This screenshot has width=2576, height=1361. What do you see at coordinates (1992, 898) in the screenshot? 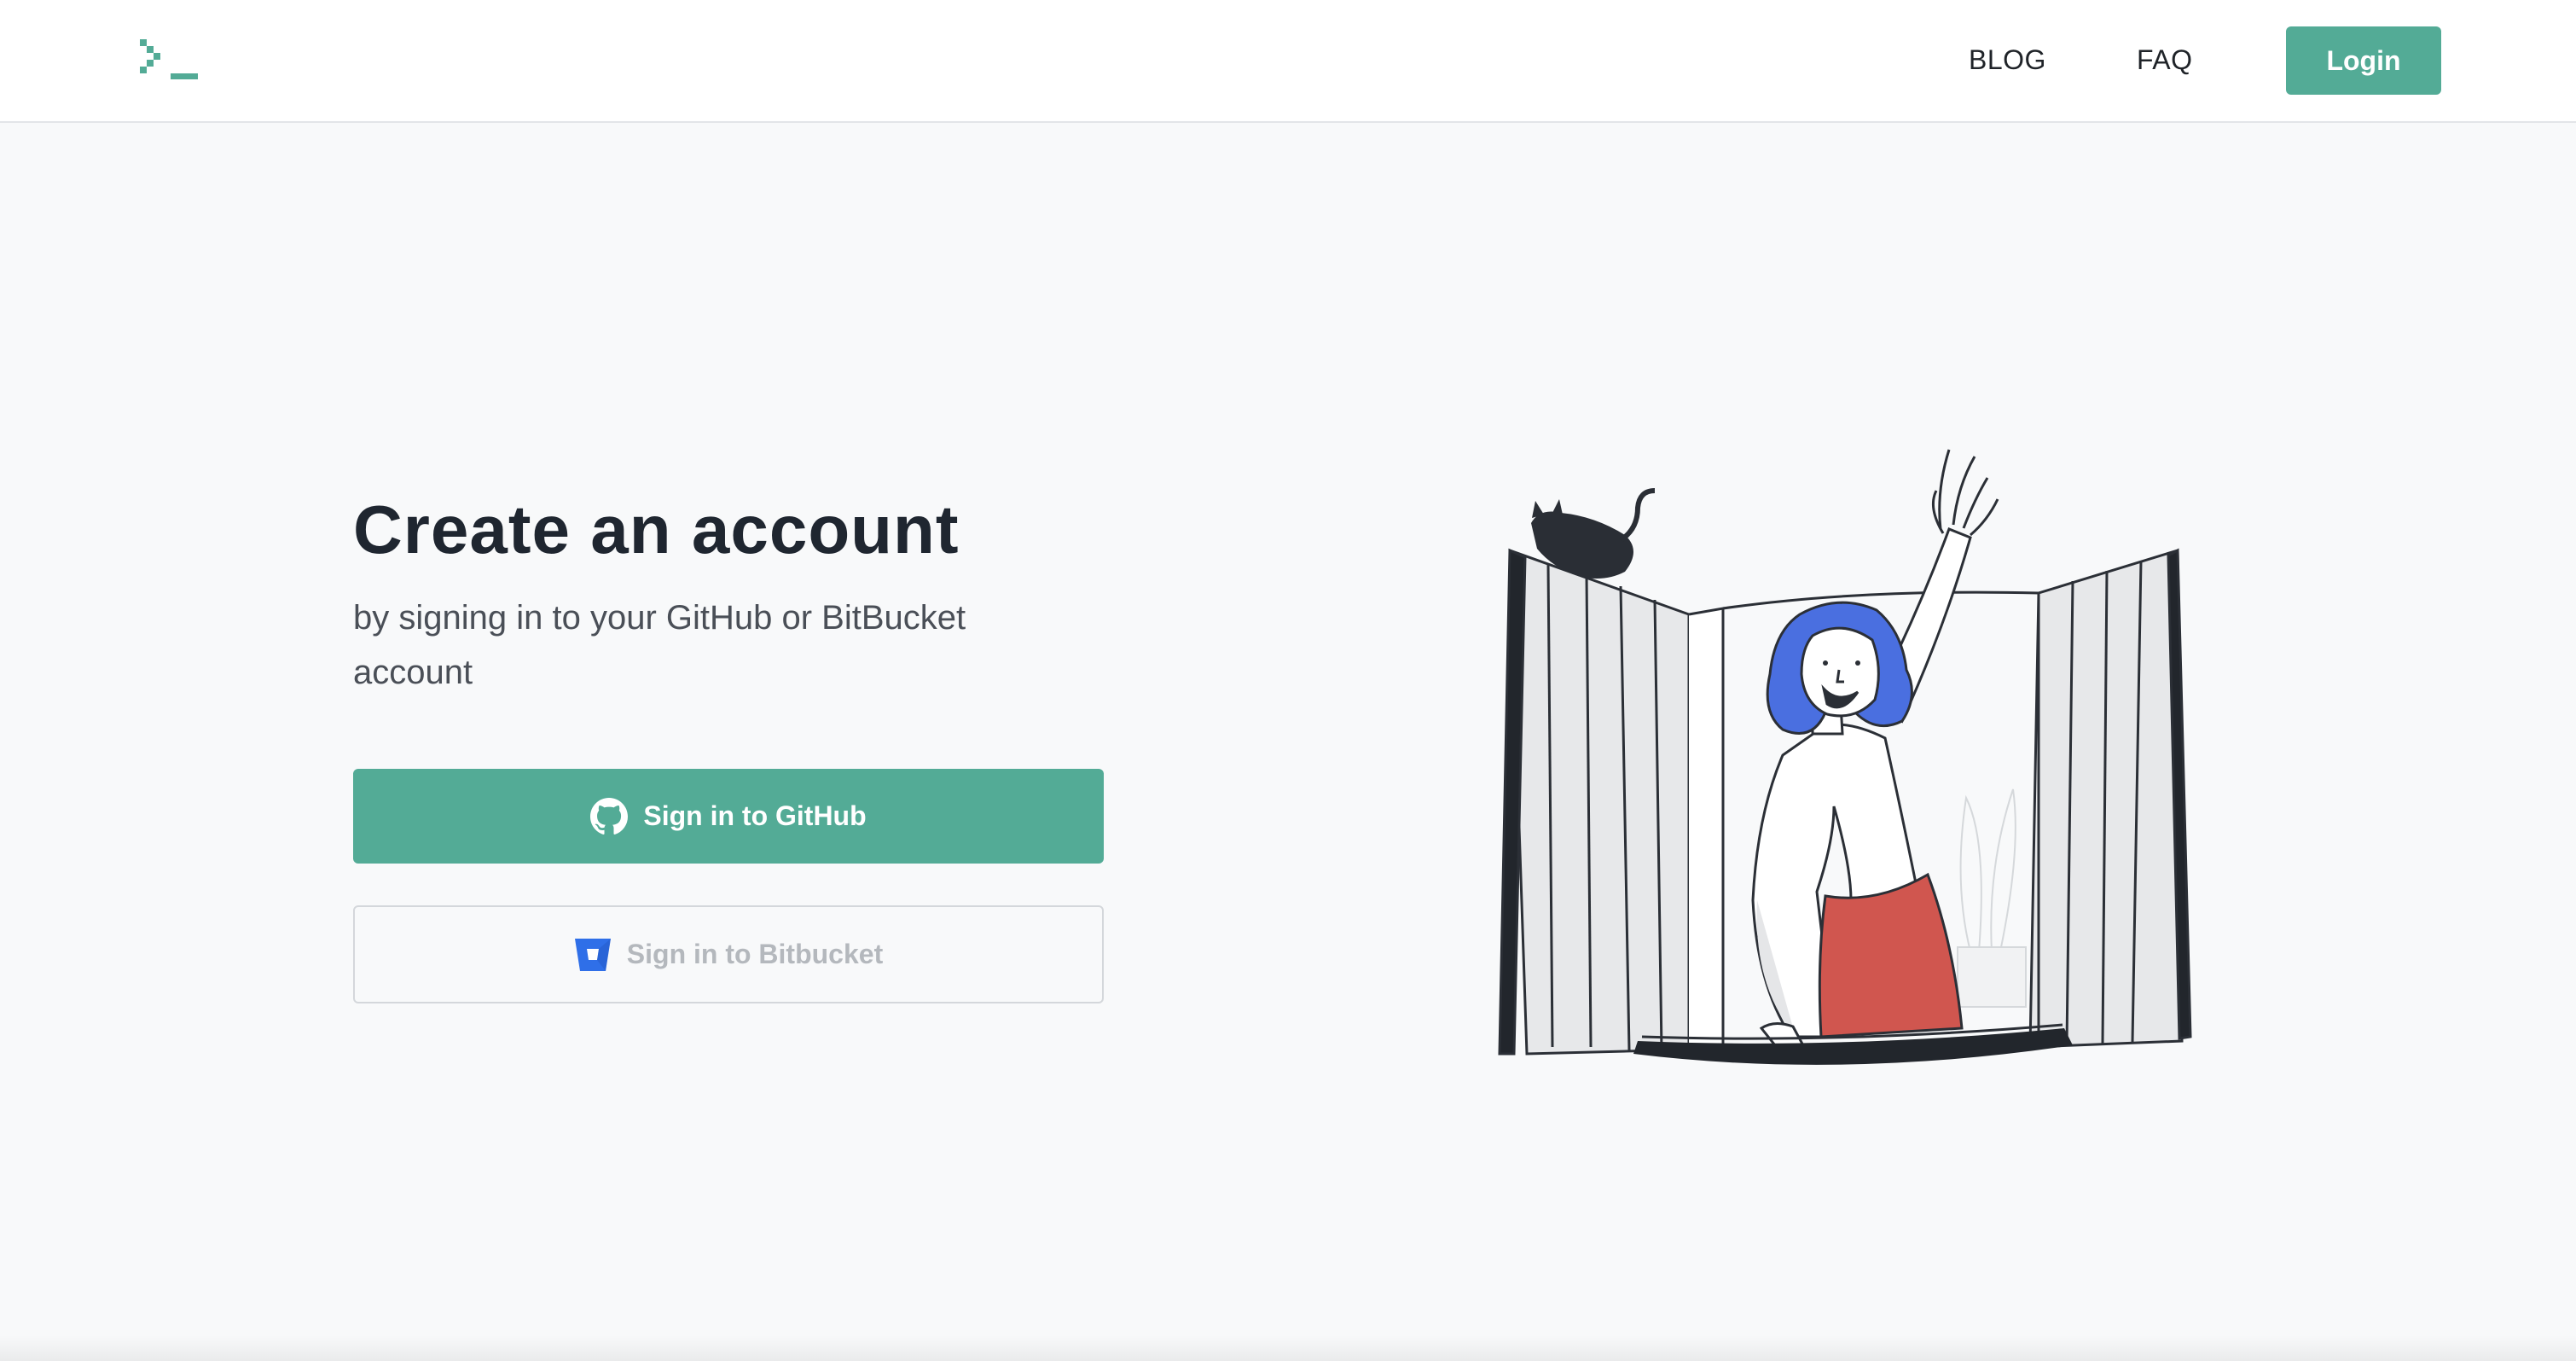
I see `plant-decoration` at bounding box center [1992, 898].